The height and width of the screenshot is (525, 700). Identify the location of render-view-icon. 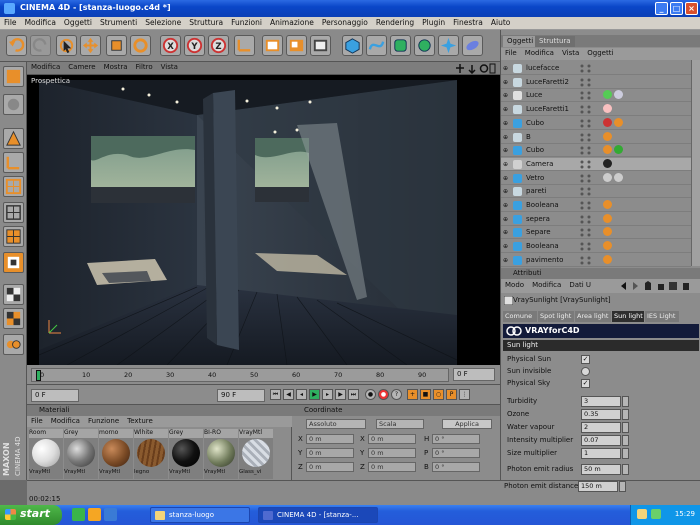
(272, 45).